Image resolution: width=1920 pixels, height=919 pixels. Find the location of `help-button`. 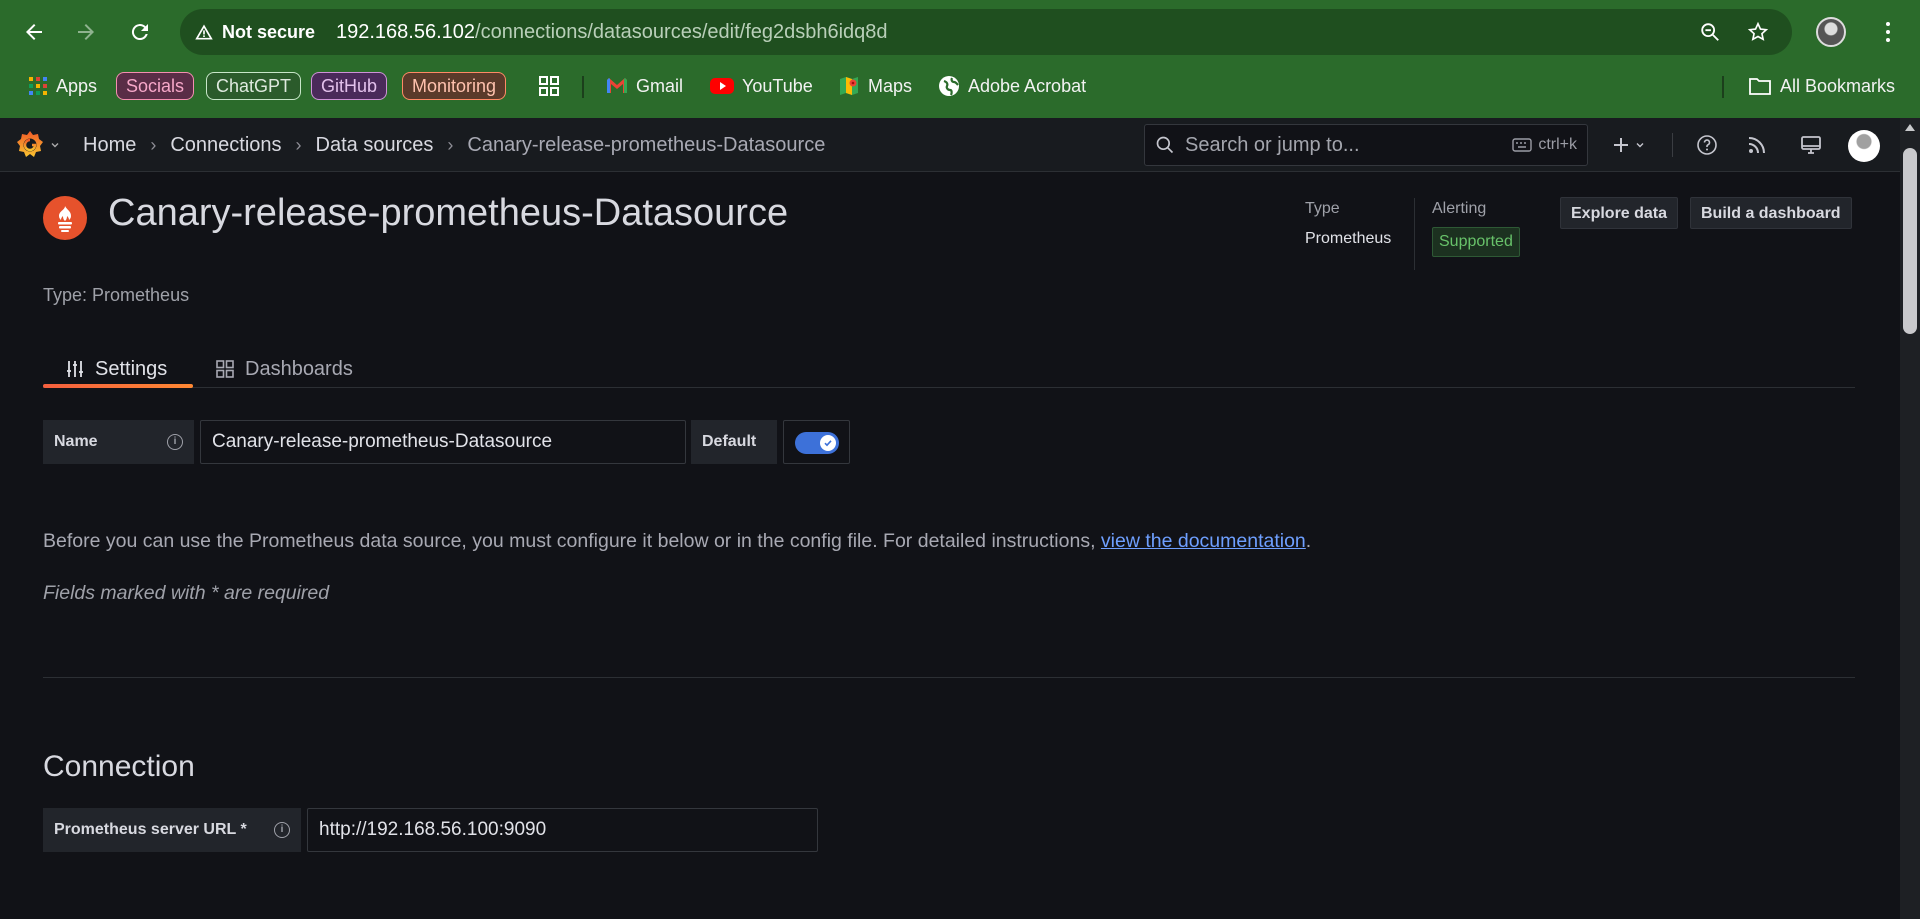

help-button is located at coordinates (1707, 145).